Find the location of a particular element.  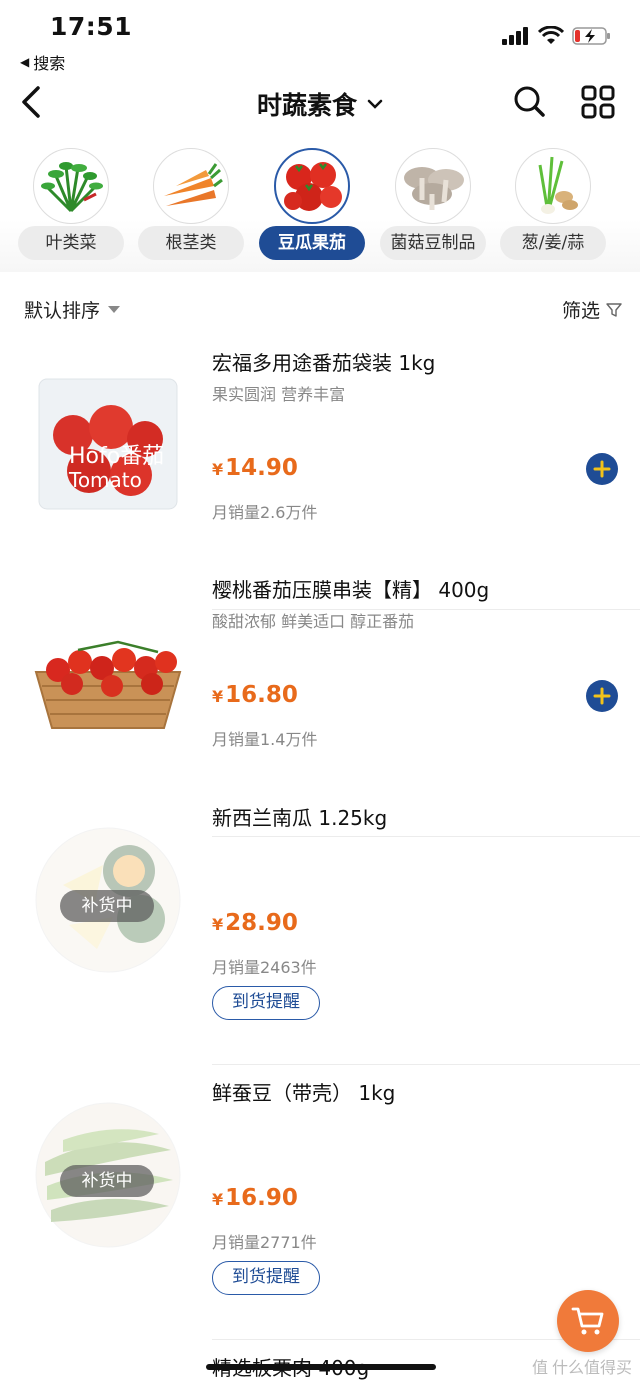

product-image-text: Tomato is located at coordinates (105, 480).